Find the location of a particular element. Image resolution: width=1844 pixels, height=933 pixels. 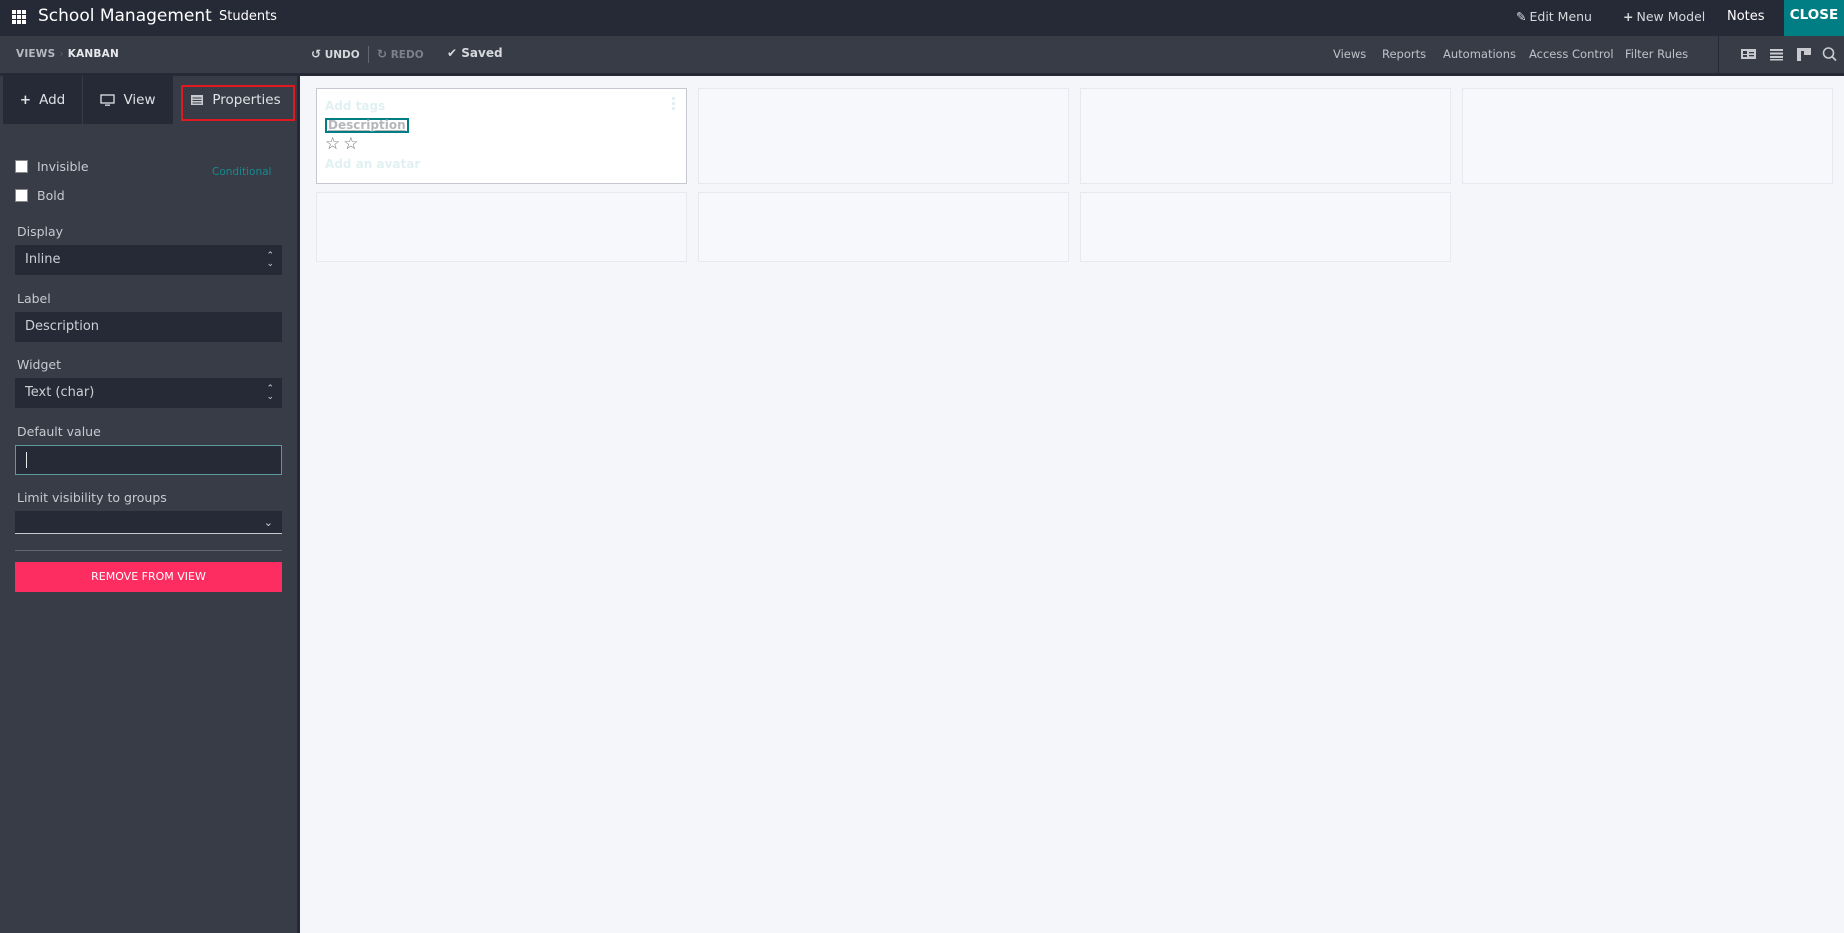

nav-views: Views is located at coordinates (1349, 54).